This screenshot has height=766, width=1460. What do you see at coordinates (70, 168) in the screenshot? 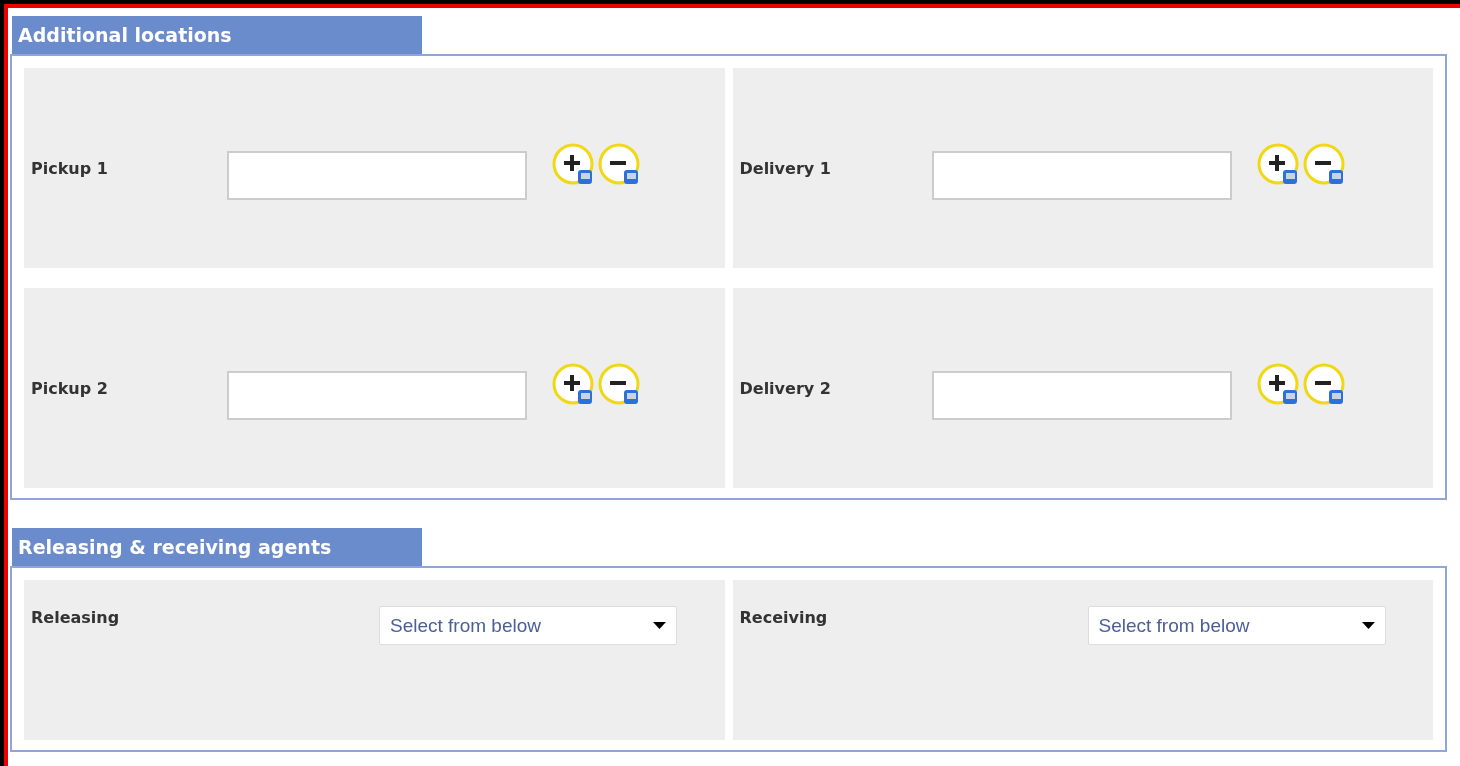
I see `field-label: Pickup 1` at bounding box center [70, 168].